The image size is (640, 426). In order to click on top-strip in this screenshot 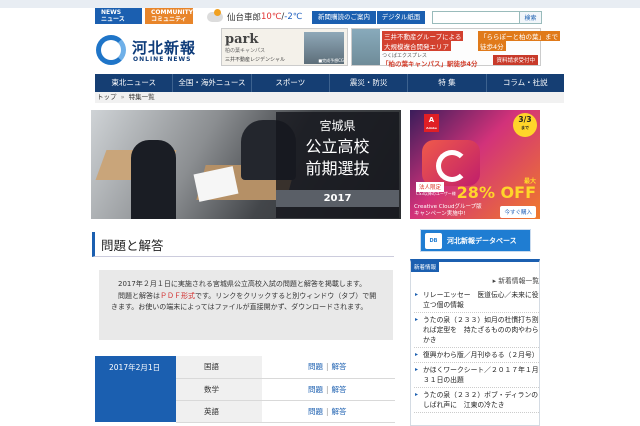, I will do `click(320, 4)`.